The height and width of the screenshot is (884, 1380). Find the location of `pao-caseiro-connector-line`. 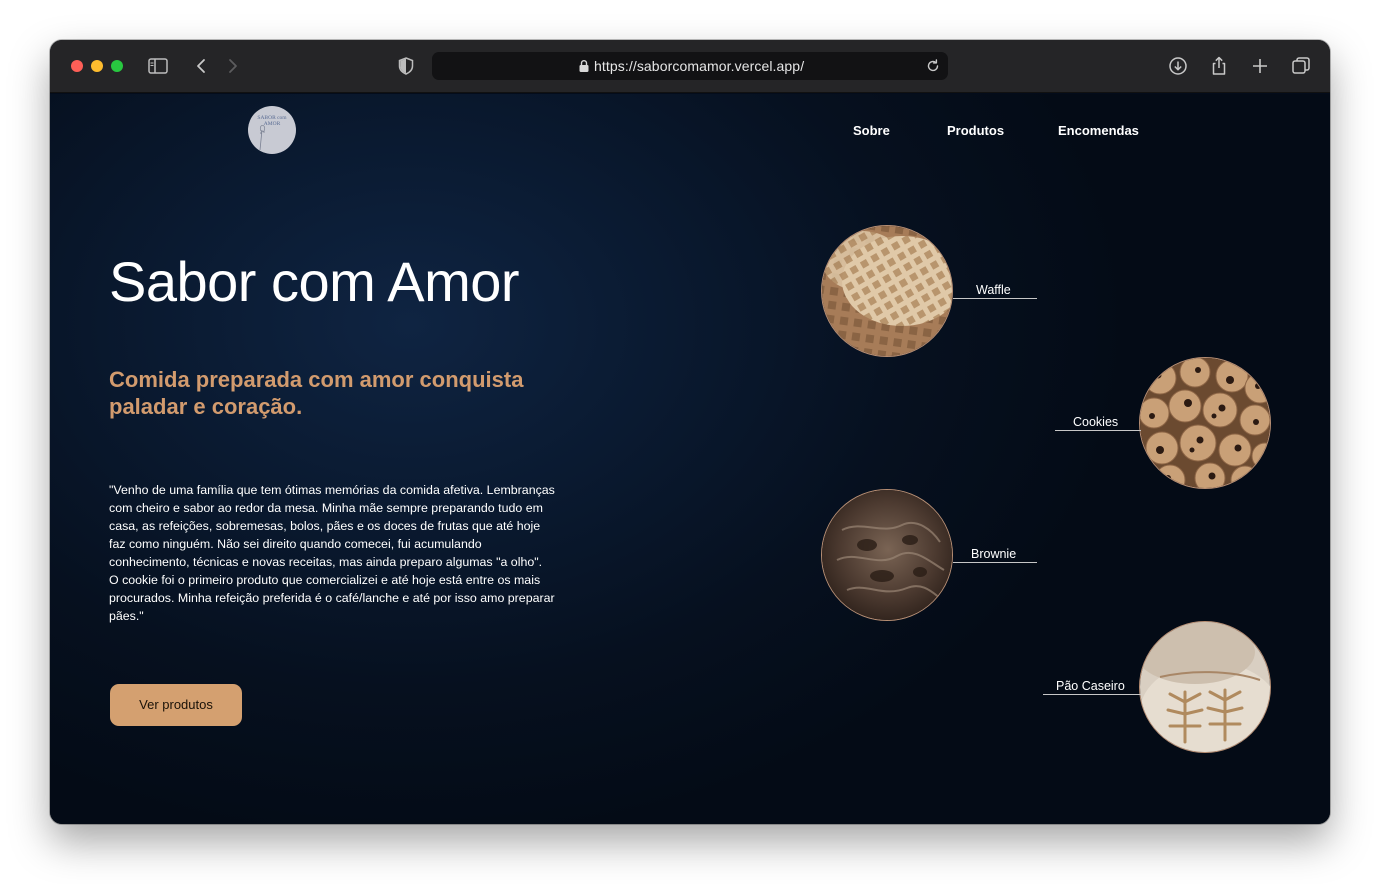

pao-caseiro-connector-line is located at coordinates (1092, 694).